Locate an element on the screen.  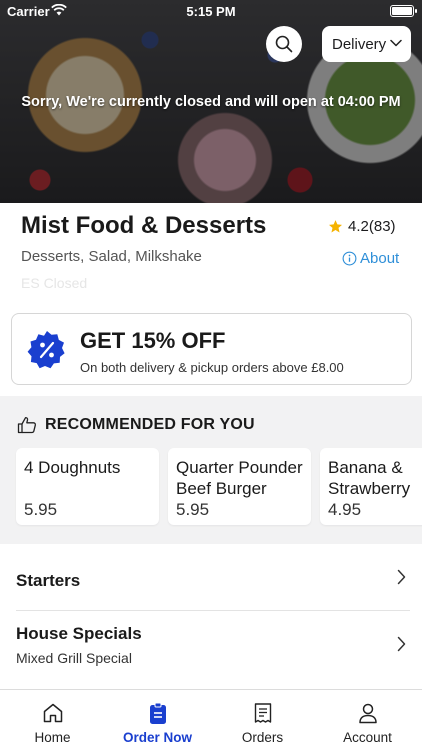
about-link: About is located at coordinates (370, 258).